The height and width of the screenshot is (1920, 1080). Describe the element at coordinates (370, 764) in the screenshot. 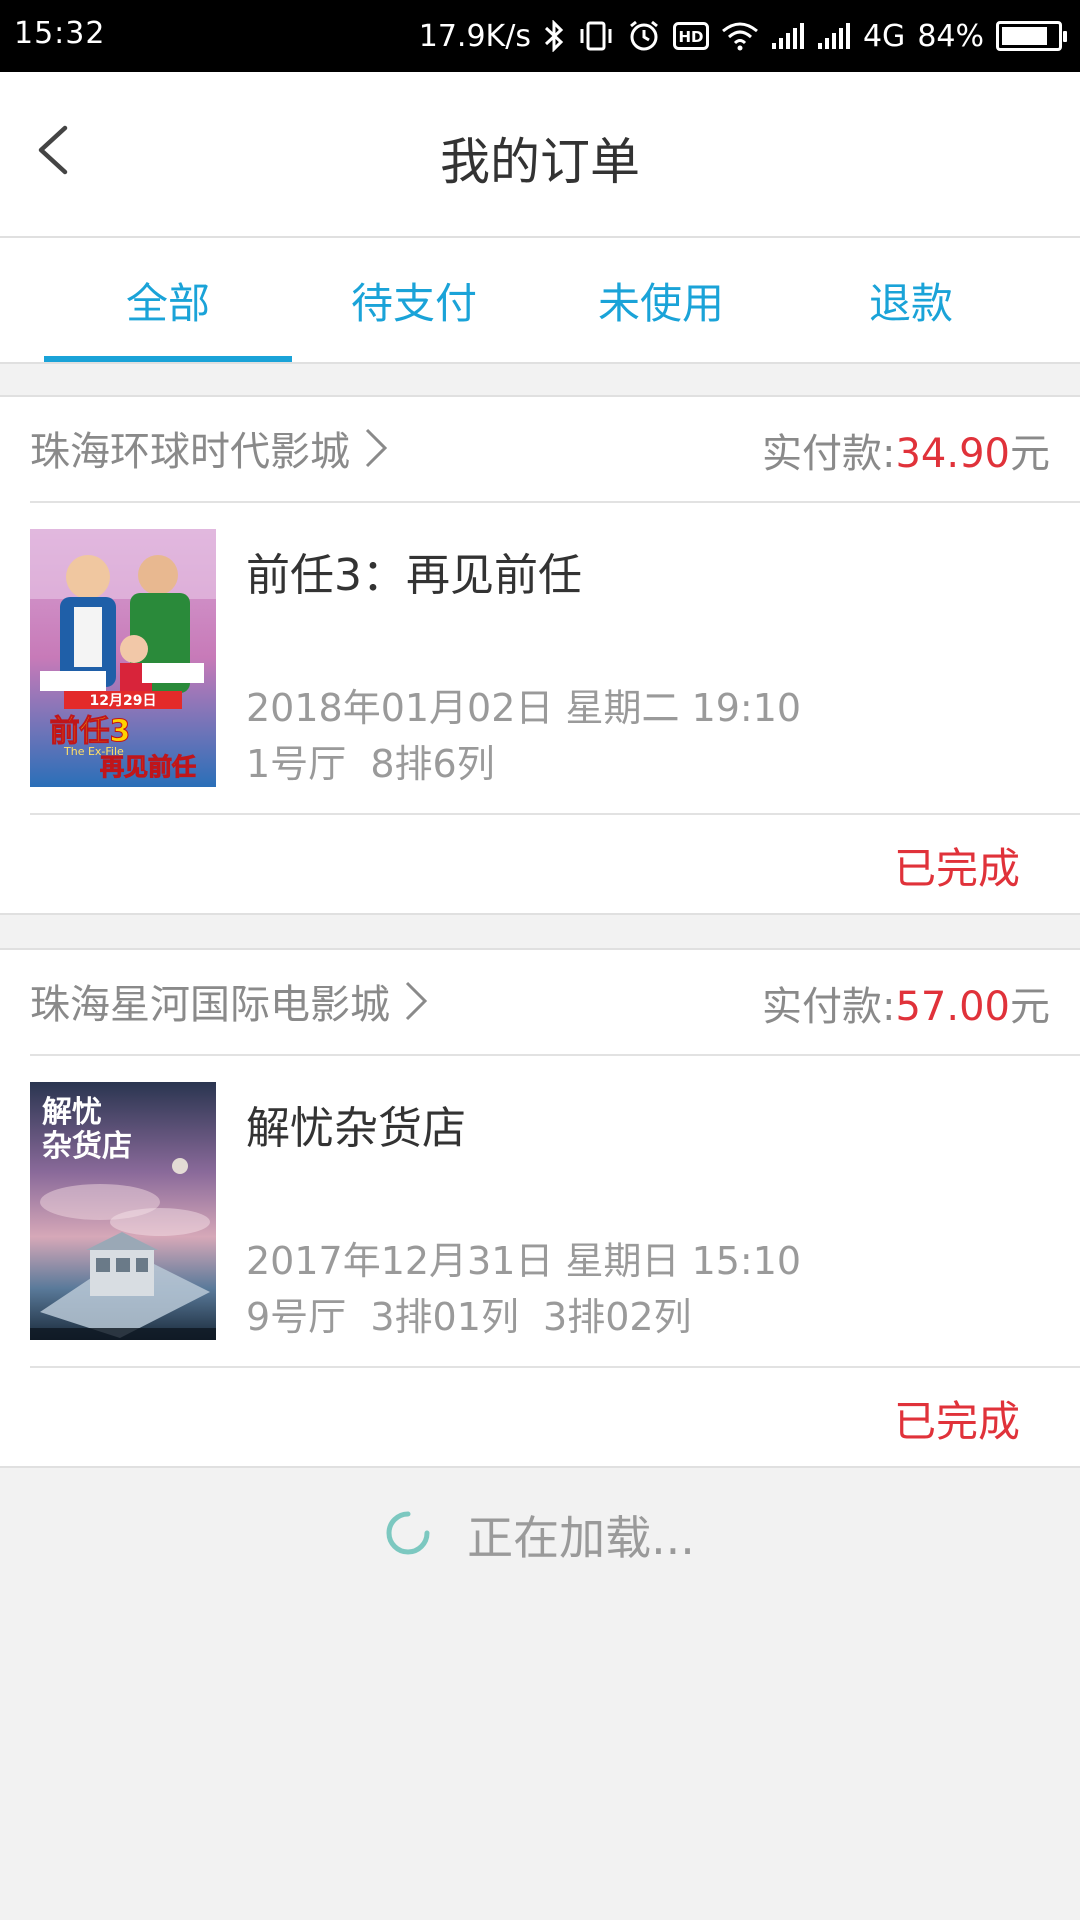

I see `hall-seats: 1号厅 8排6列` at that location.